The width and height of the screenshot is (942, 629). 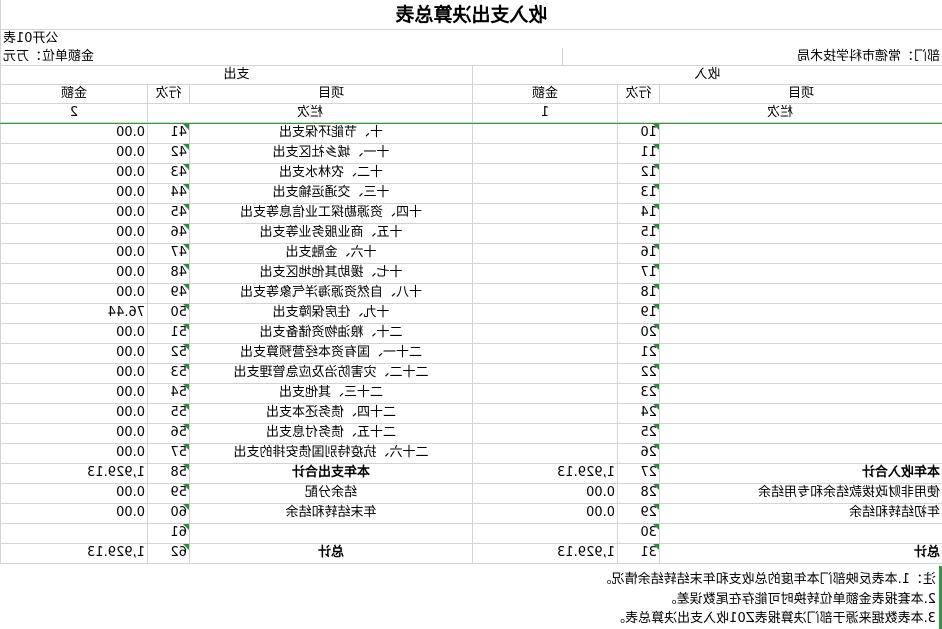 What do you see at coordinates (330, 414) in the screenshot?
I see `expense-item-cell: 二十四、债务还本支出` at bounding box center [330, 414].